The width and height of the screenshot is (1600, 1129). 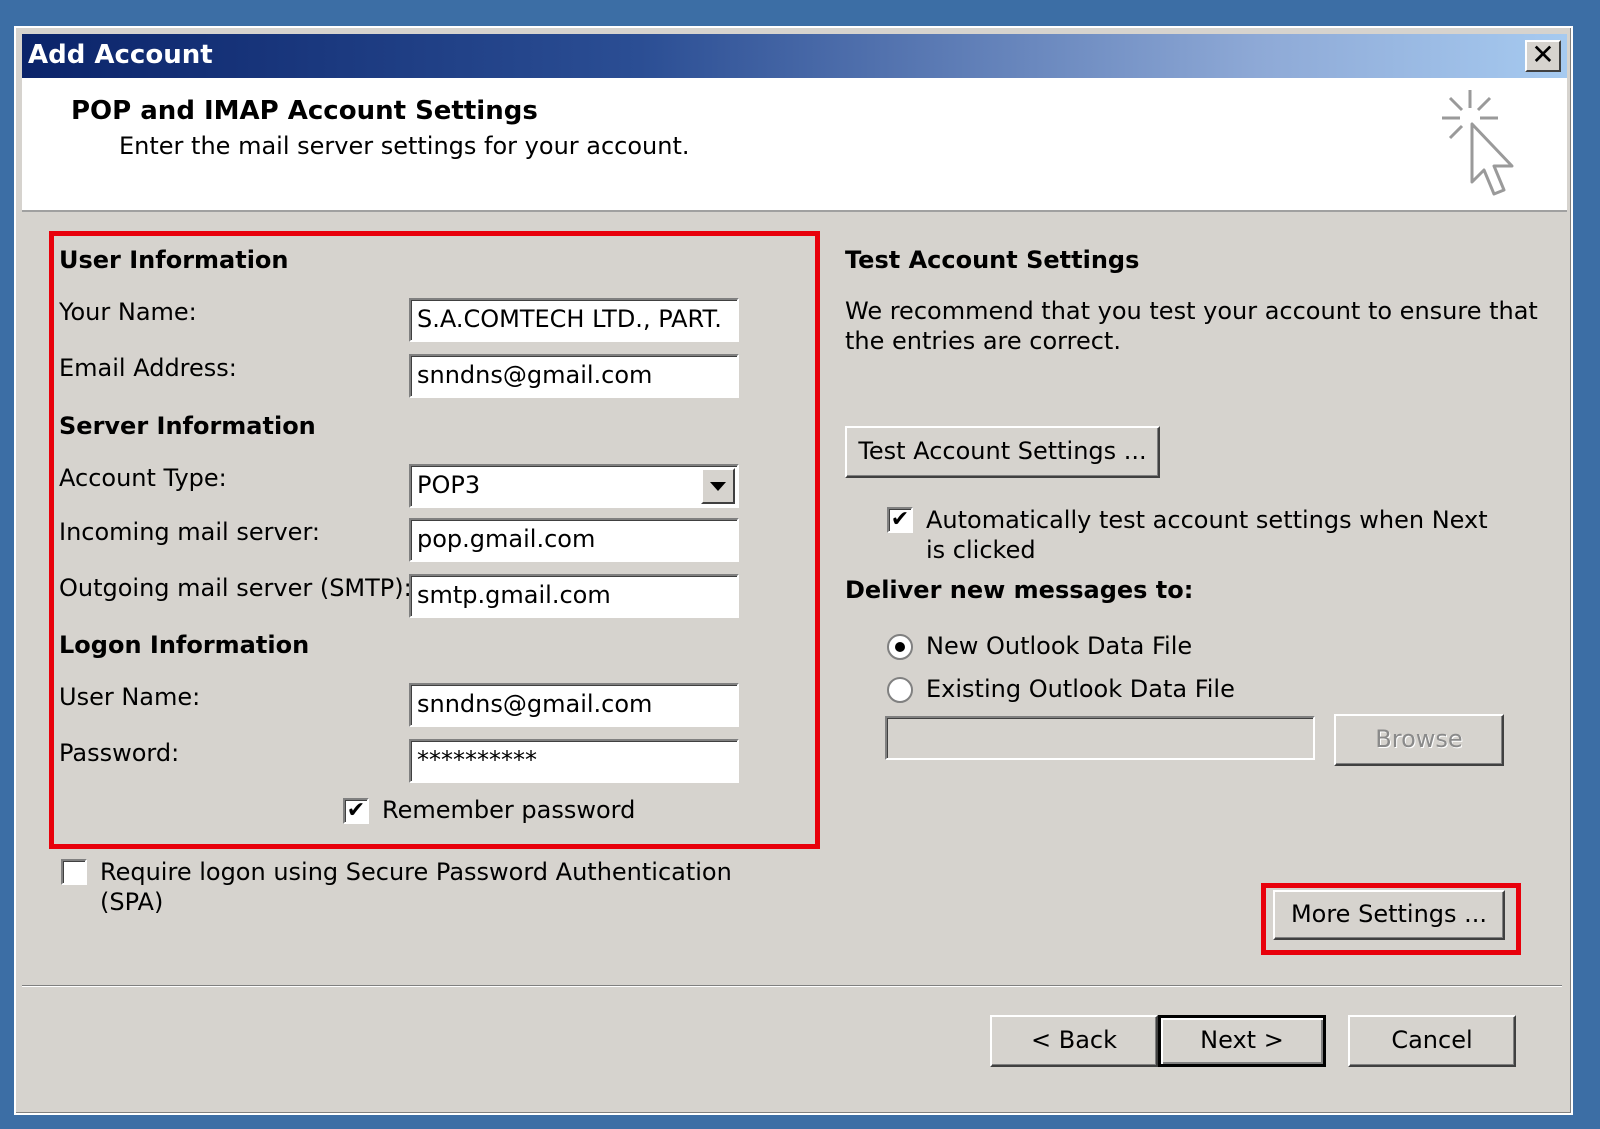 What do you see at coordinates (1100, 738) in the screenshot?
I see `existing-data-file-path-field` at bounding box center [1100, 738].